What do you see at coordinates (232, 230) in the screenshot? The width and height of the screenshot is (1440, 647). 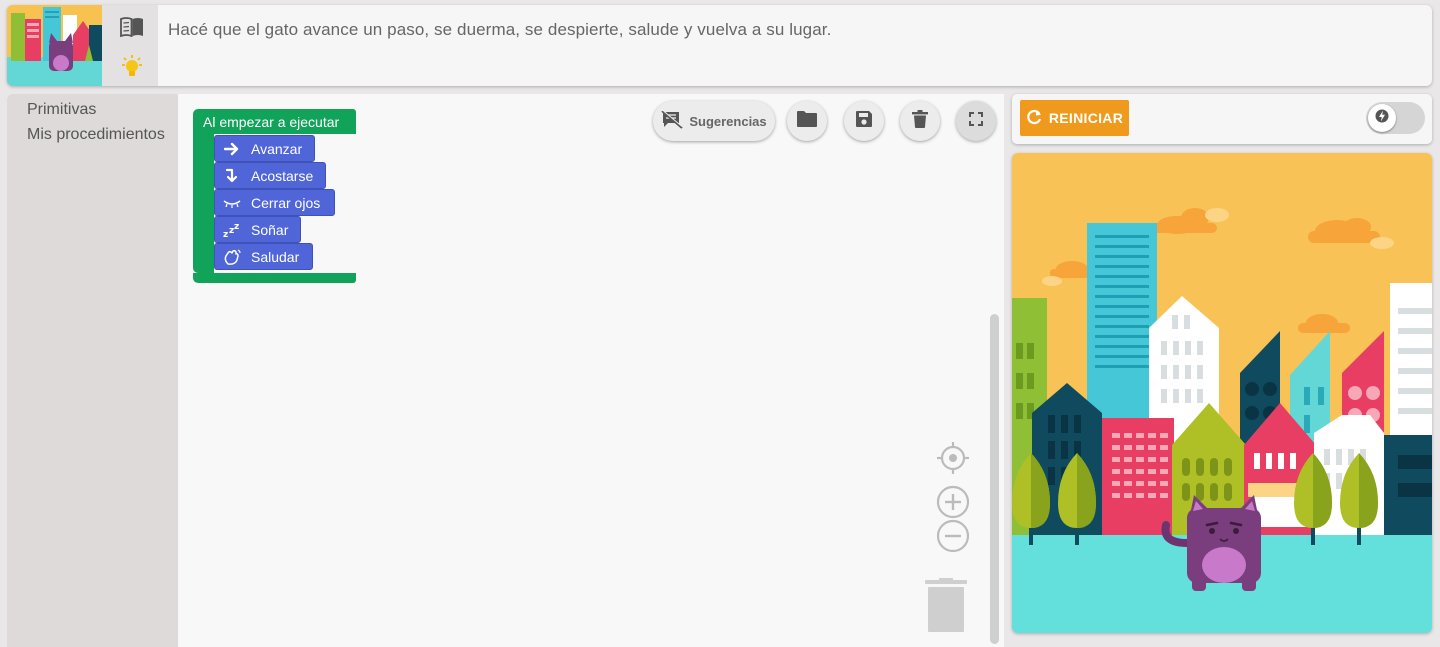 I see `zzz-icon: zzz` at bounding box center [232, 230].